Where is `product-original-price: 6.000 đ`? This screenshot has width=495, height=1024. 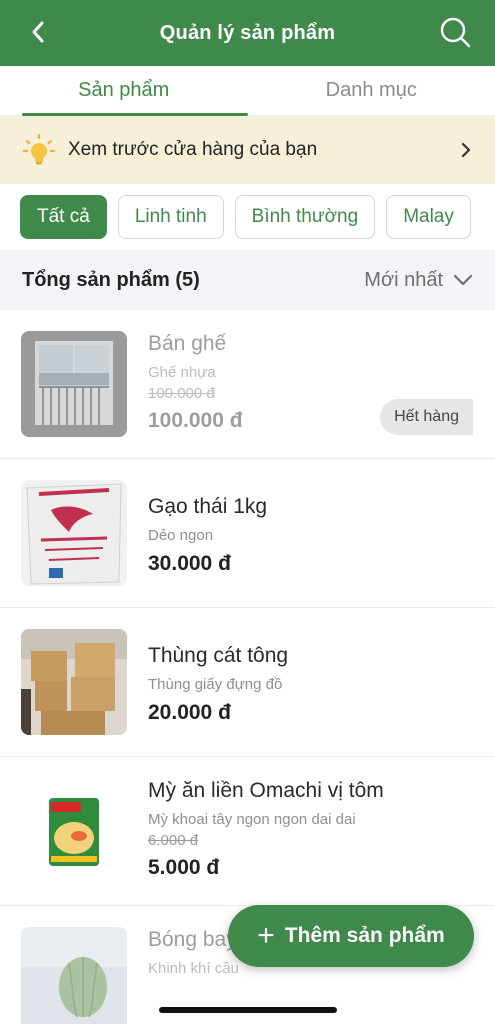 product-original-price: 6.000 đ is located at coordinates (173, 840).